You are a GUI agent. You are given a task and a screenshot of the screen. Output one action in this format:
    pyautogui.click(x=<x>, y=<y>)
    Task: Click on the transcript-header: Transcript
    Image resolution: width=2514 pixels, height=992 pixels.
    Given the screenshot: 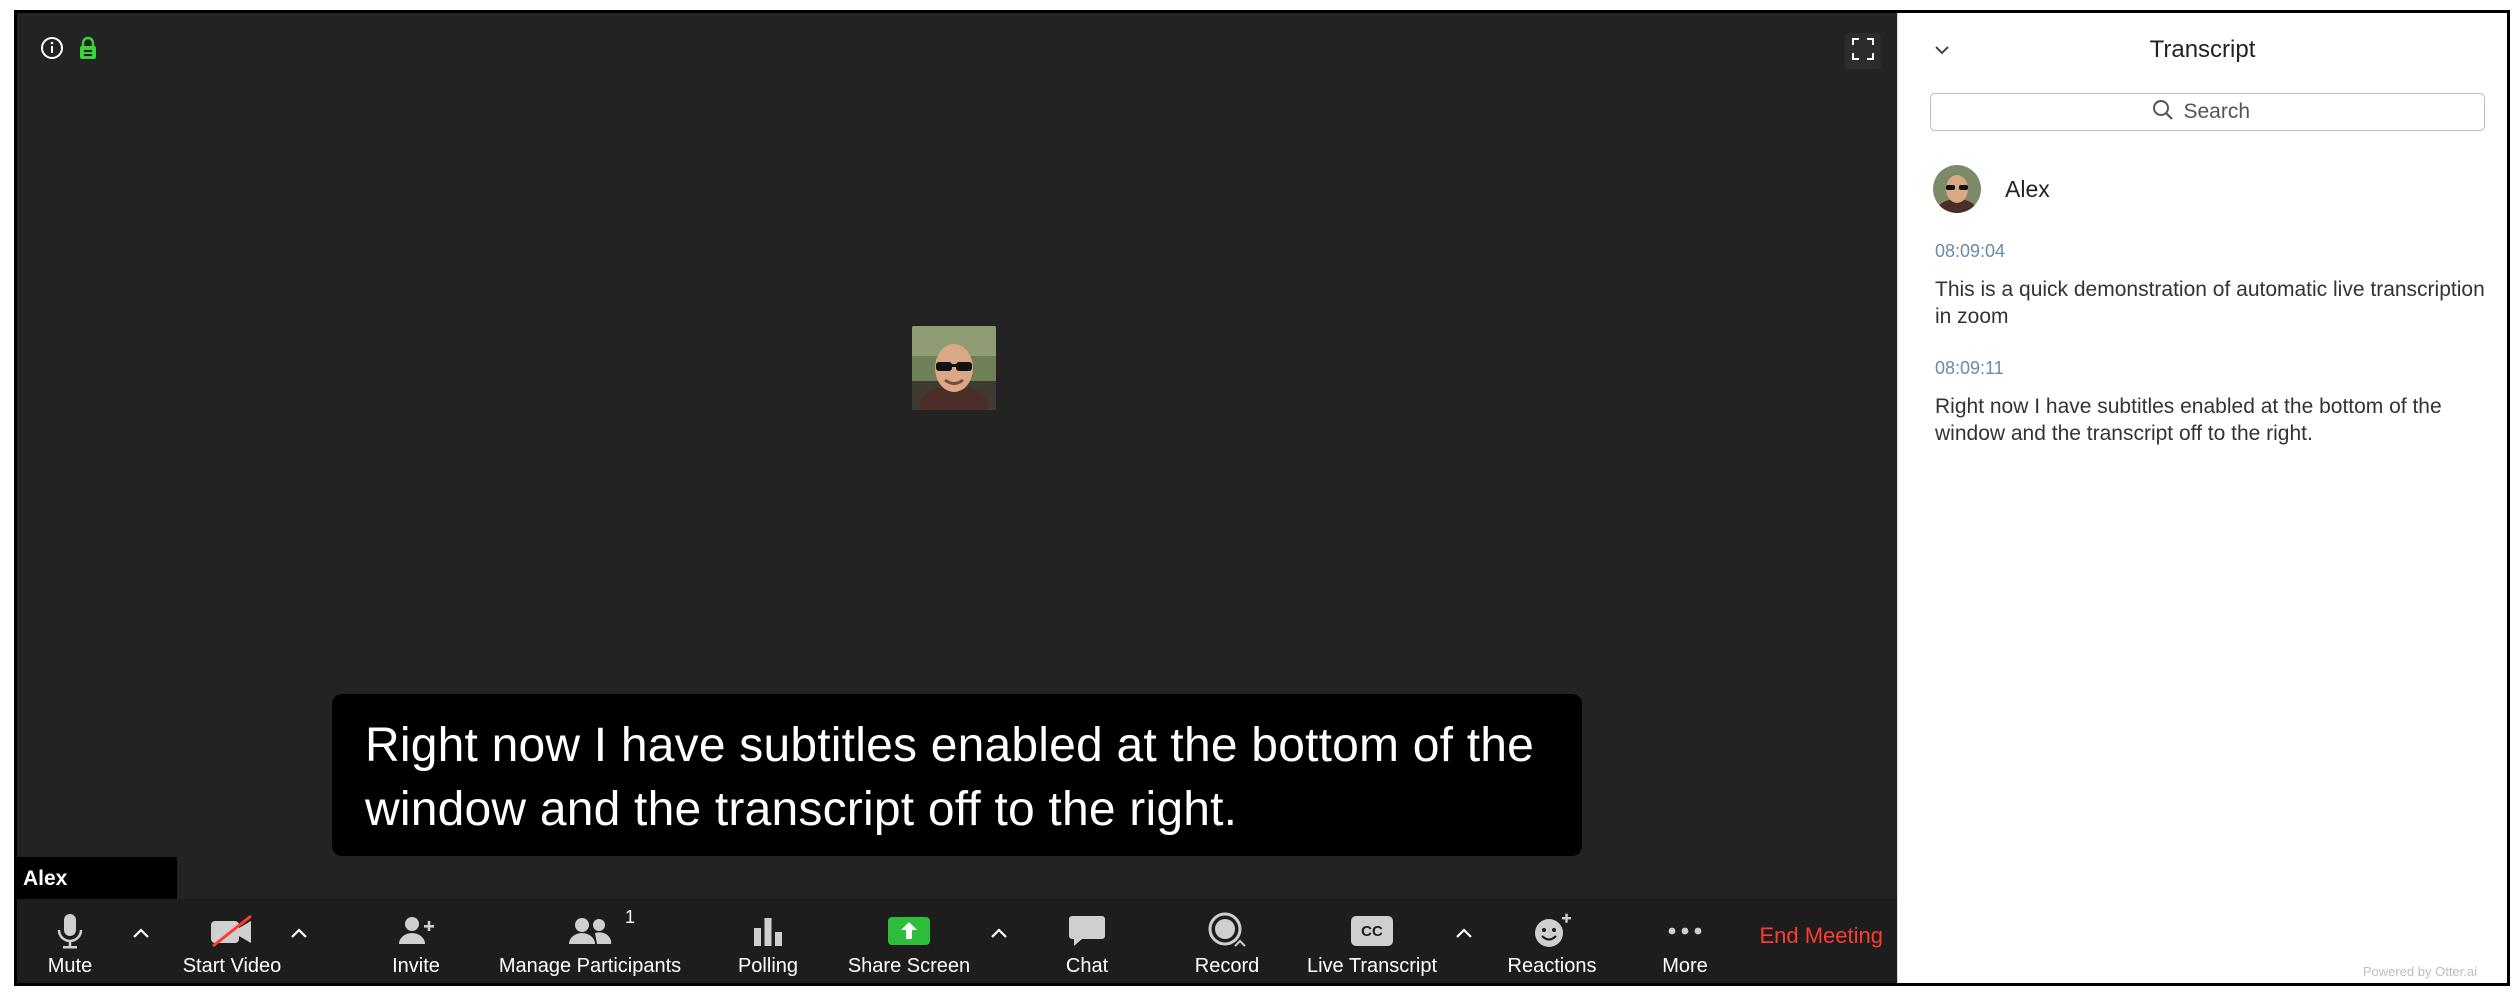 What is the action you would take?
    pyautogui.click(x=2202, y=47)
    